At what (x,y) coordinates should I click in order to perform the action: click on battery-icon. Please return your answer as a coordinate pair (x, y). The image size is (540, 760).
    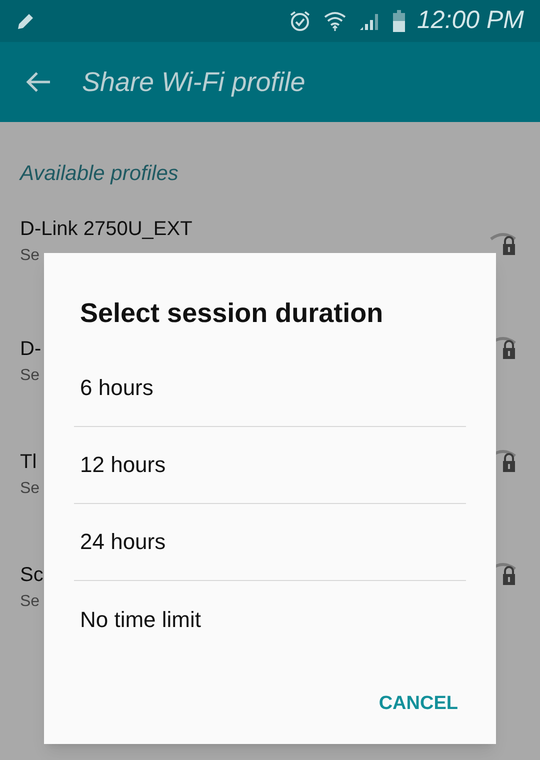
    Looking at the image, I should click on (398, 21).